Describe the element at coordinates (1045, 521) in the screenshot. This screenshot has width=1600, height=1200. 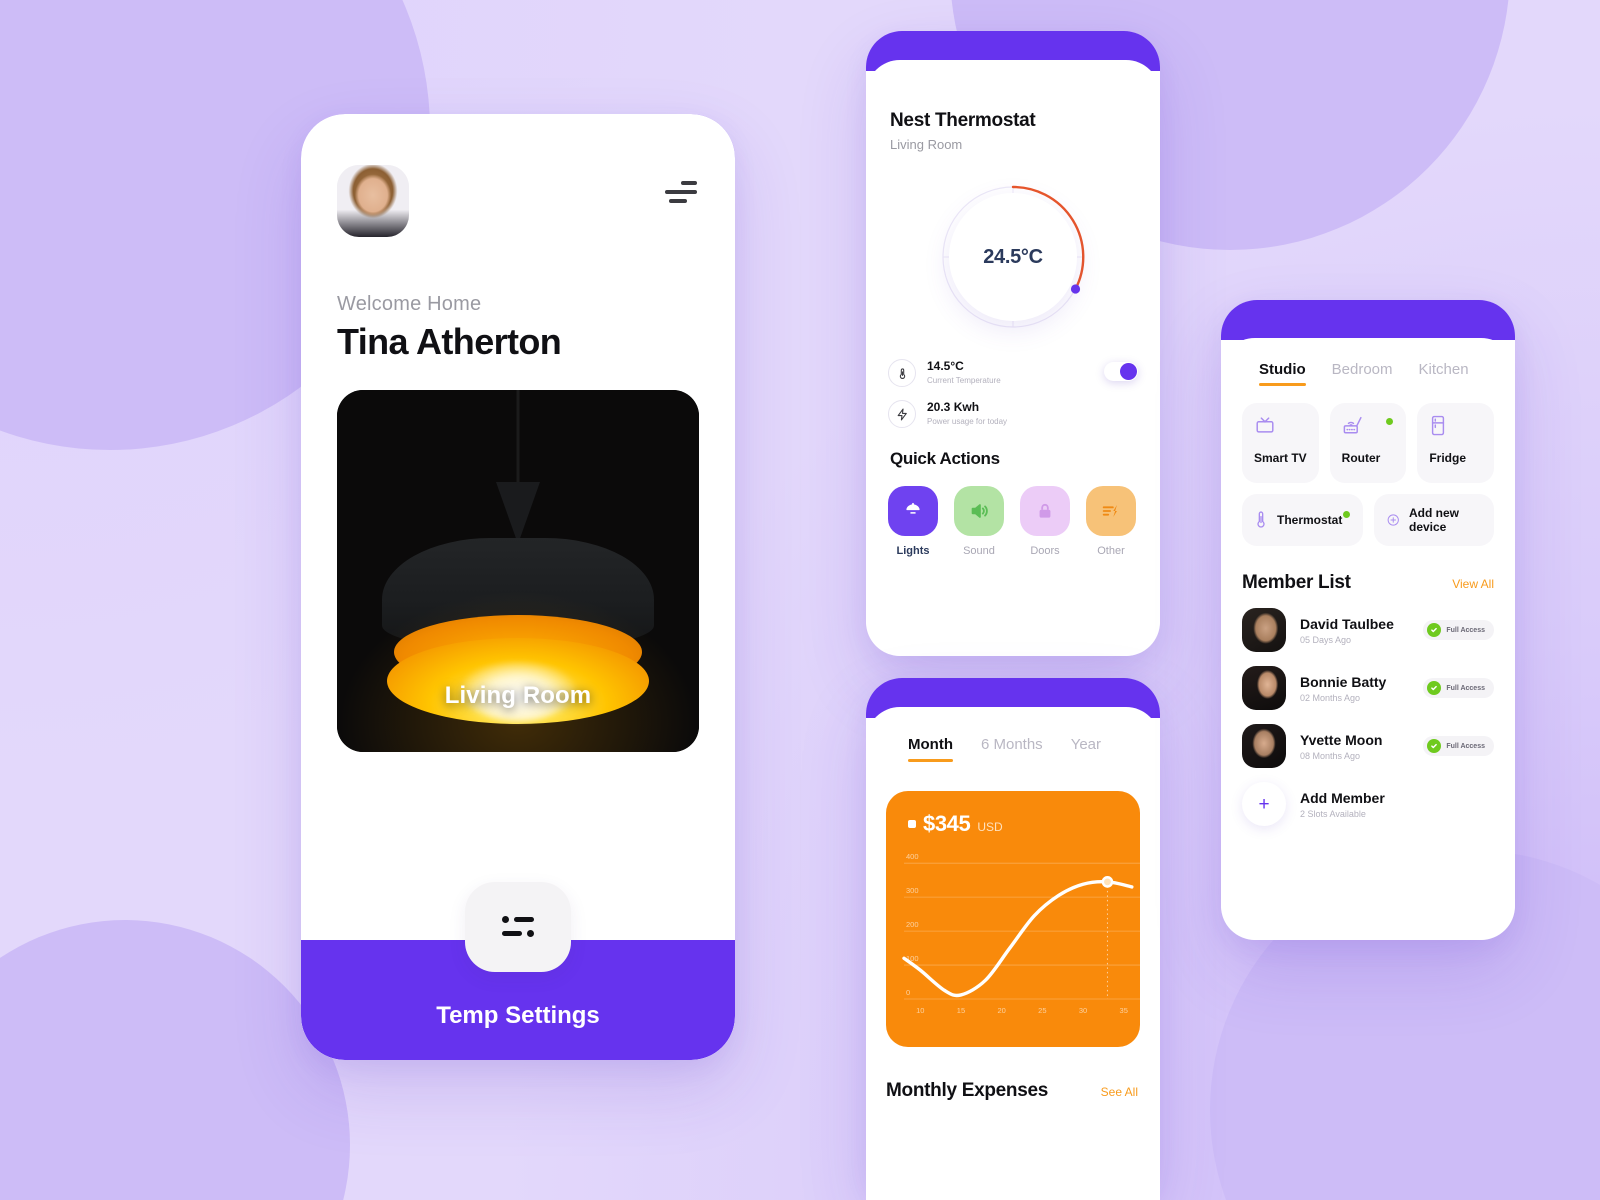
I see `quick-action-doors: Doors` at that location.